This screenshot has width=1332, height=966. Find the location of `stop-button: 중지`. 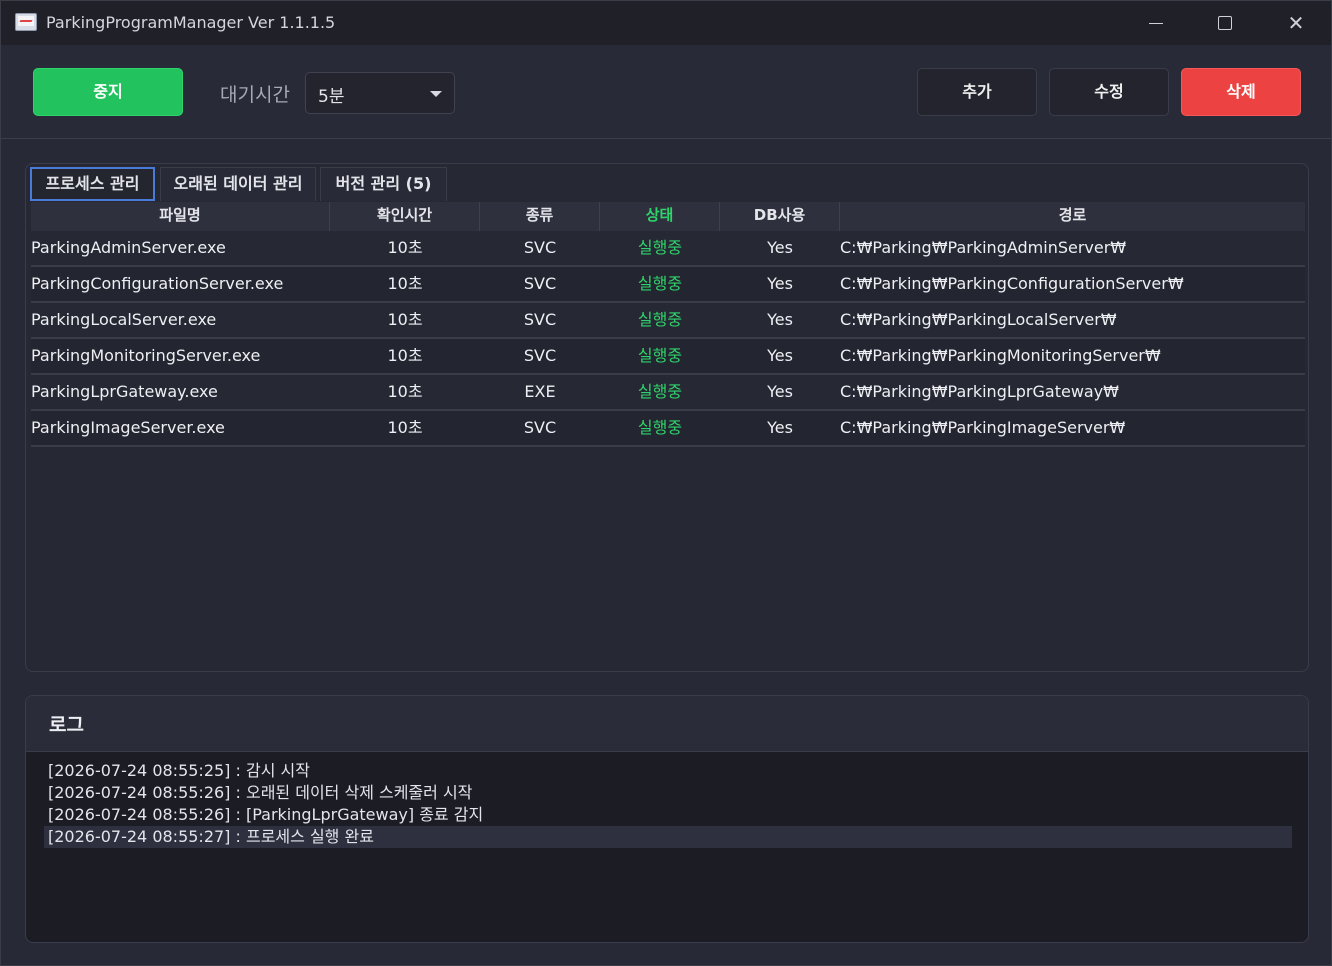

stop-button: 중지 is located at coordinates (108, 92).